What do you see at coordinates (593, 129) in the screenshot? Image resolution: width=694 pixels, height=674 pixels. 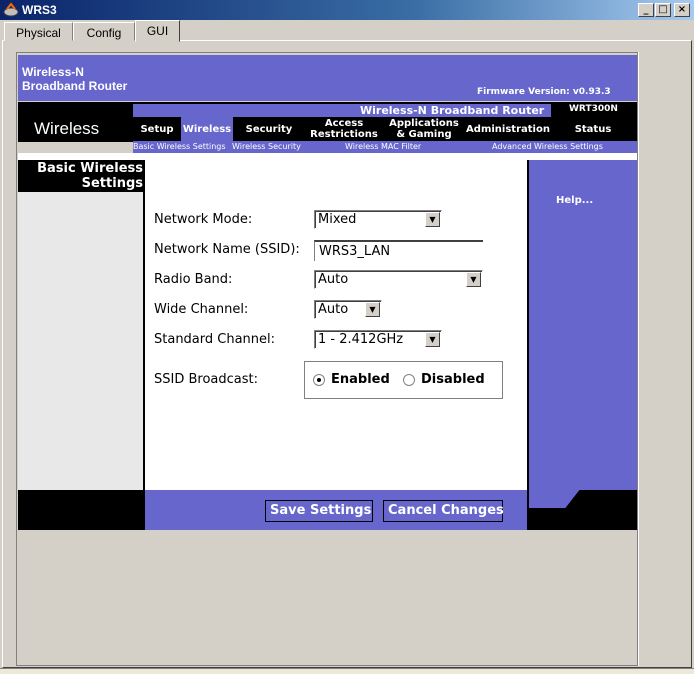 I see `nav-status: Status` at bounding box center [593, 129].